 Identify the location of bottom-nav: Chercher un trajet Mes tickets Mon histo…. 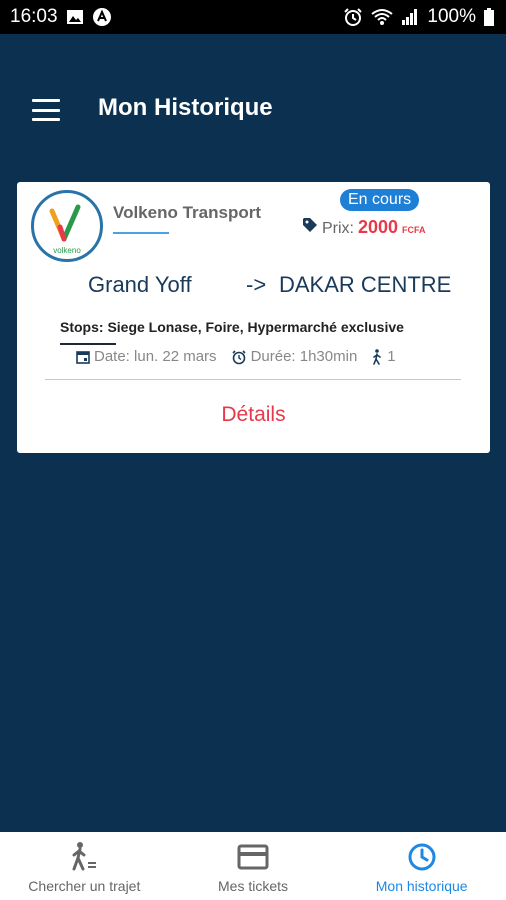
(253, 866).